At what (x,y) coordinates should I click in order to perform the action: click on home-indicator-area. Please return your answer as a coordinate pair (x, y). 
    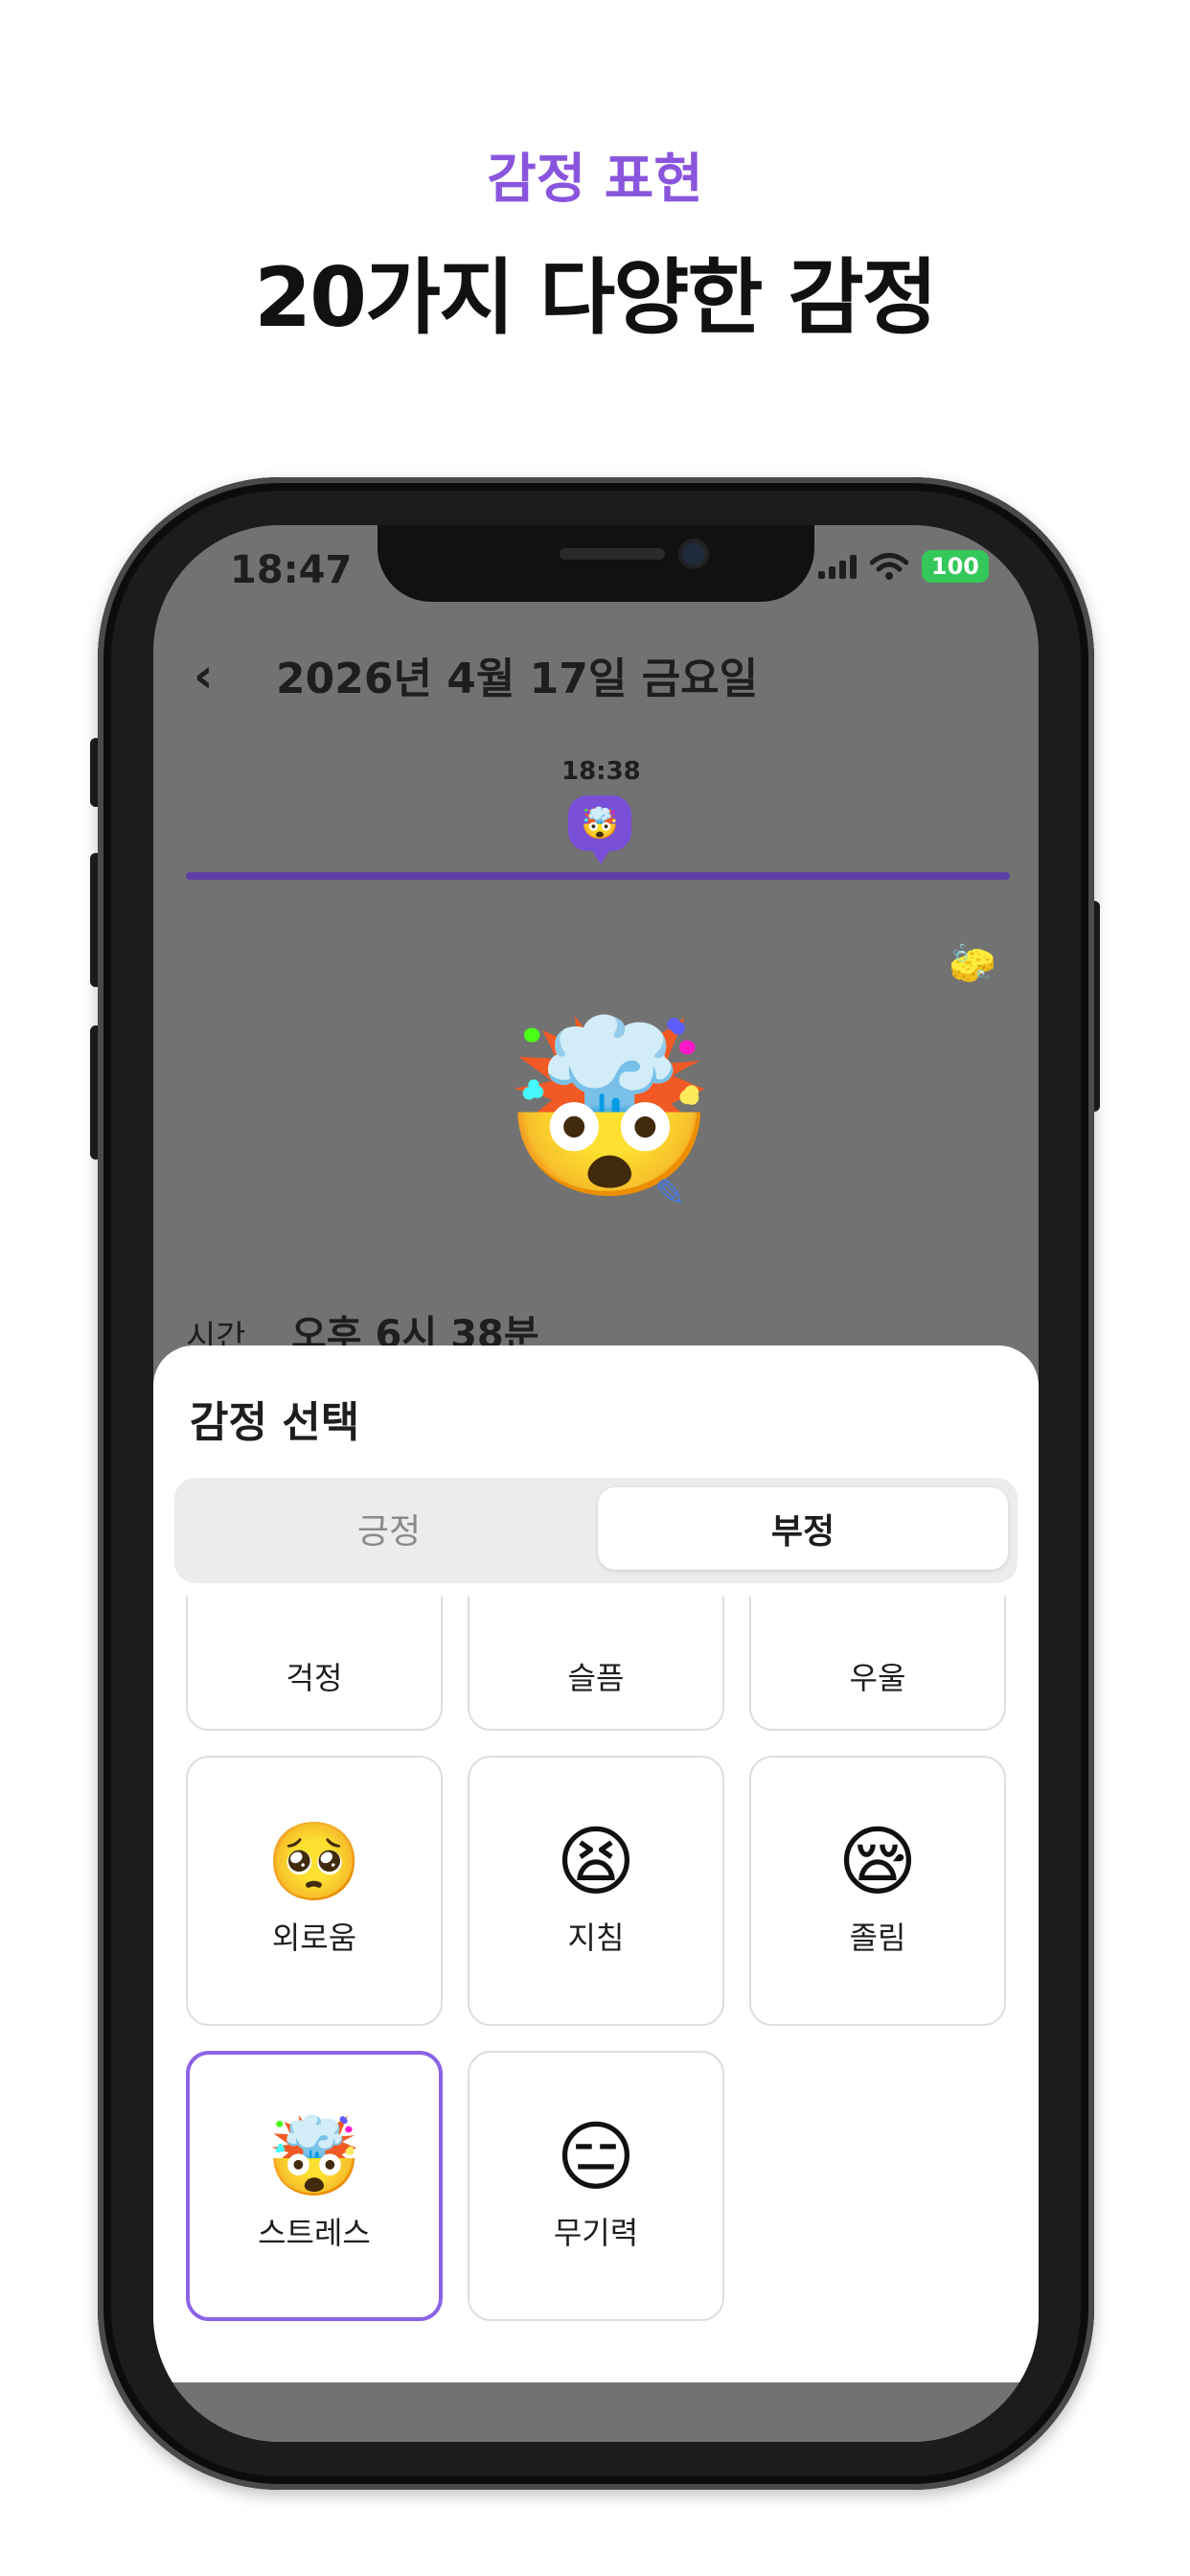
    Looking at the image, I should click on (596, 2412).